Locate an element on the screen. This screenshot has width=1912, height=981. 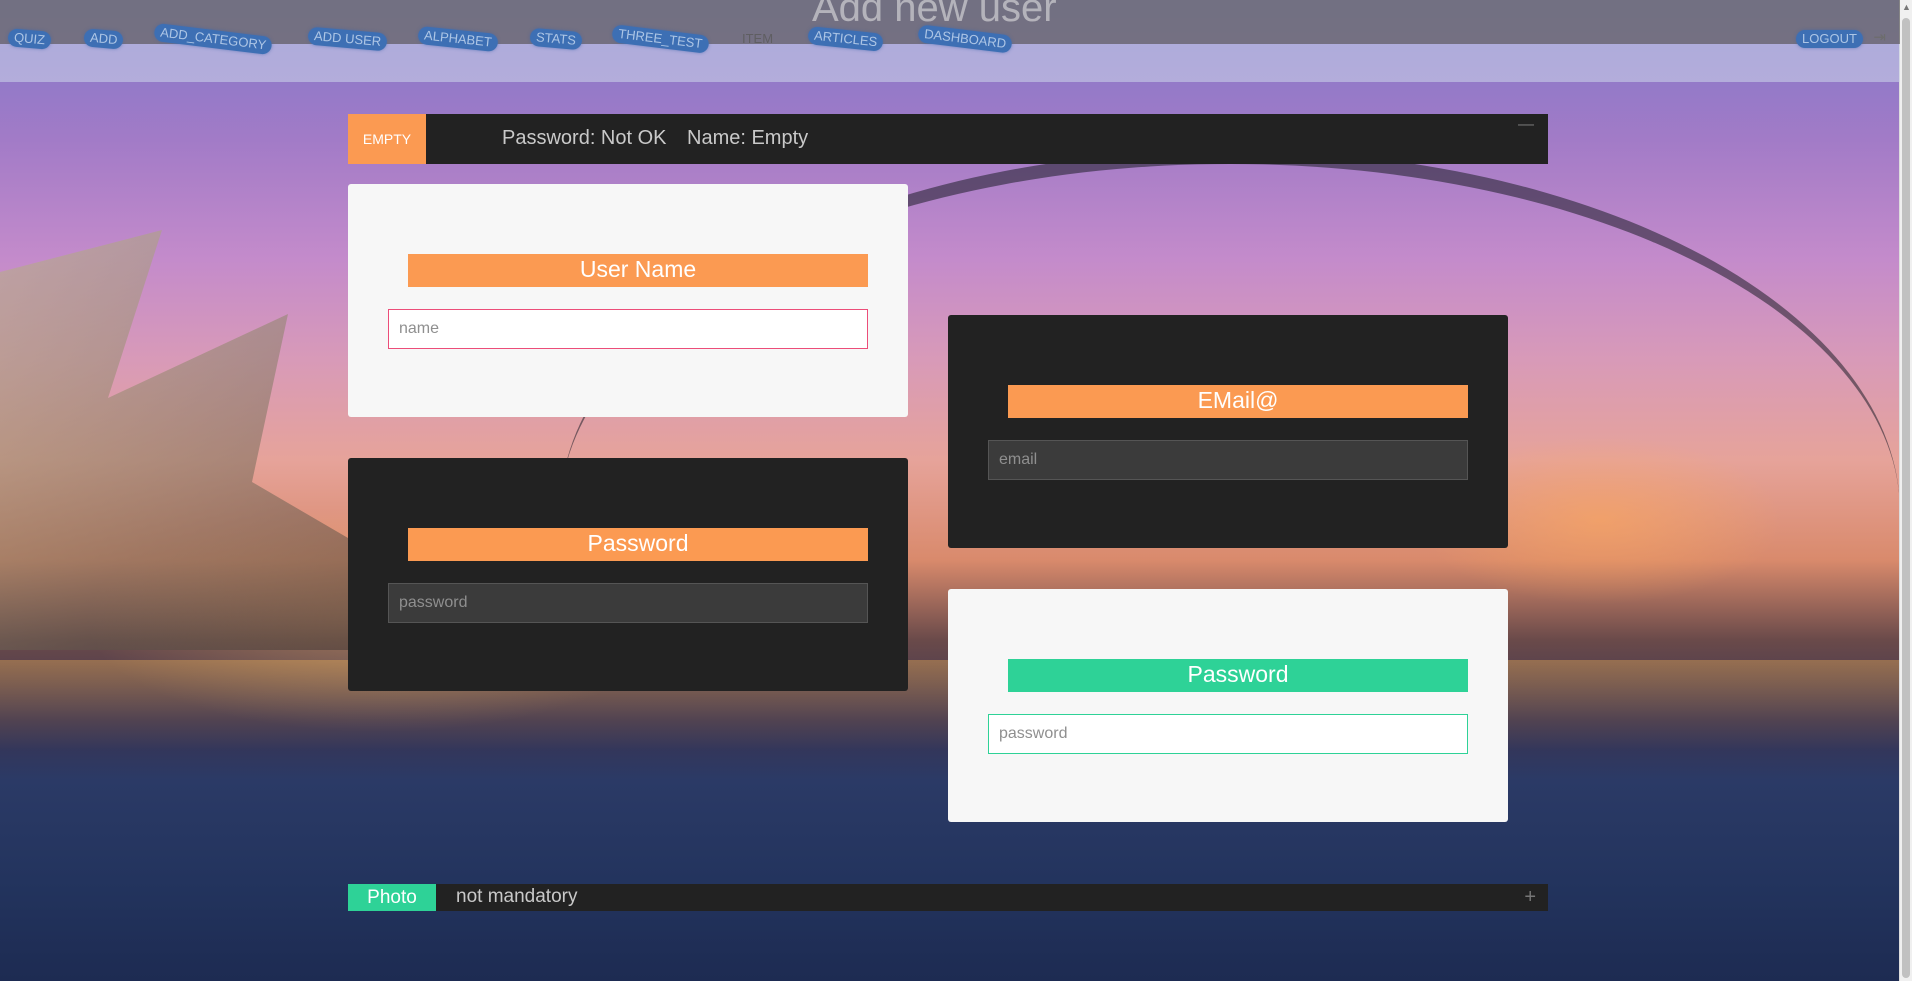
email-input is located at coordinates (1228, 460).